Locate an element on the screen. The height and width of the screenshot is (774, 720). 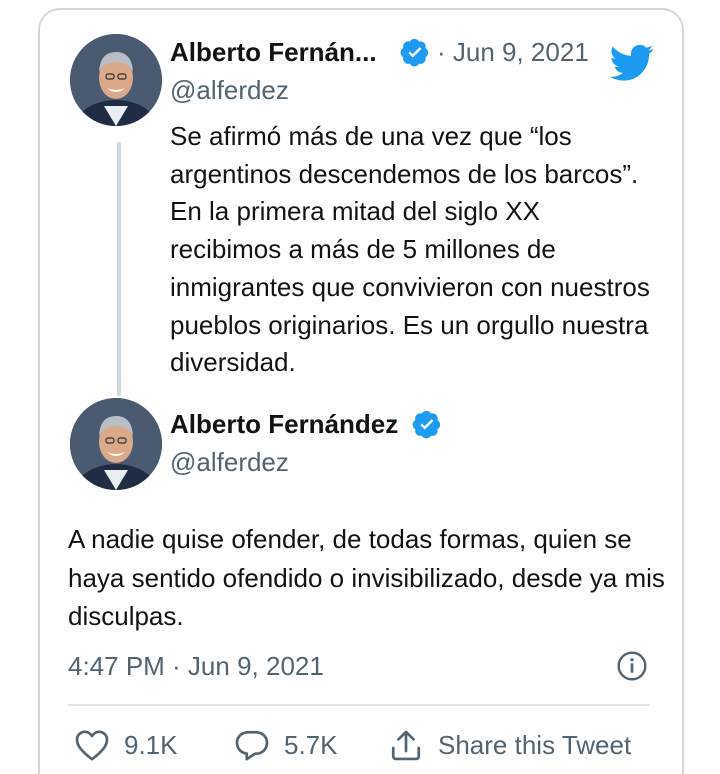
main-handle: @alferdez is located at coordinates (229, 462).